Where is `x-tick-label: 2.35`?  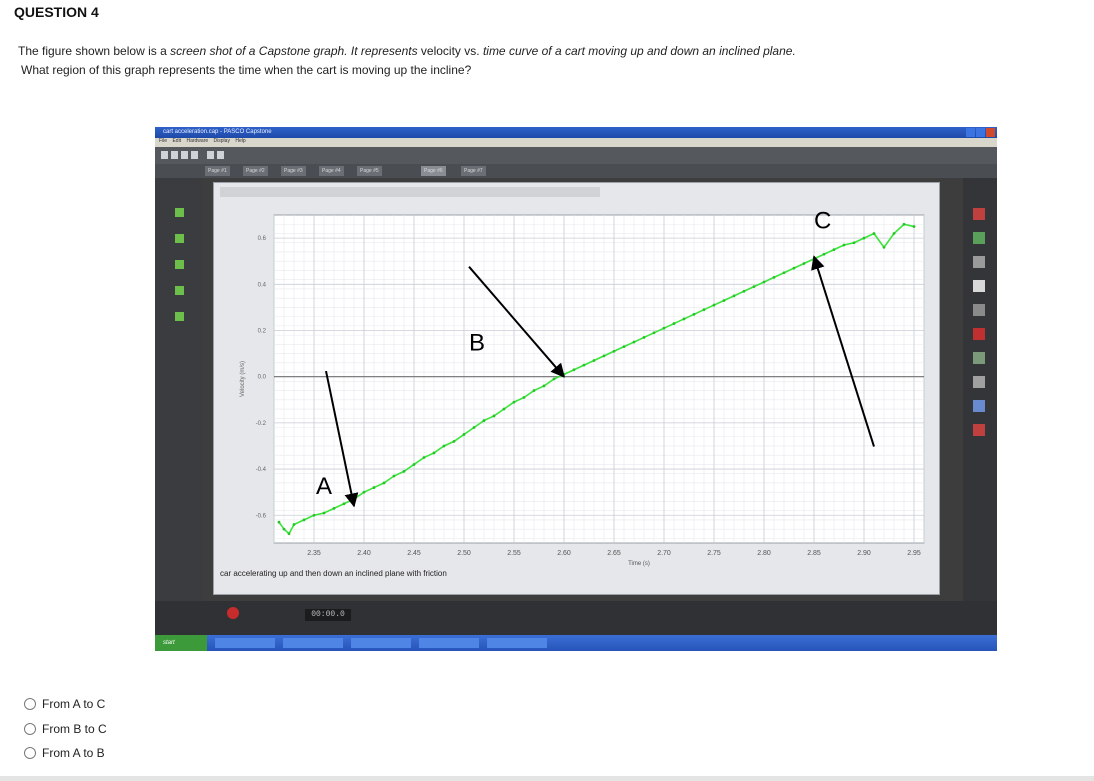
x-tick-label: 2.35 is located at coordinates (314, 553).